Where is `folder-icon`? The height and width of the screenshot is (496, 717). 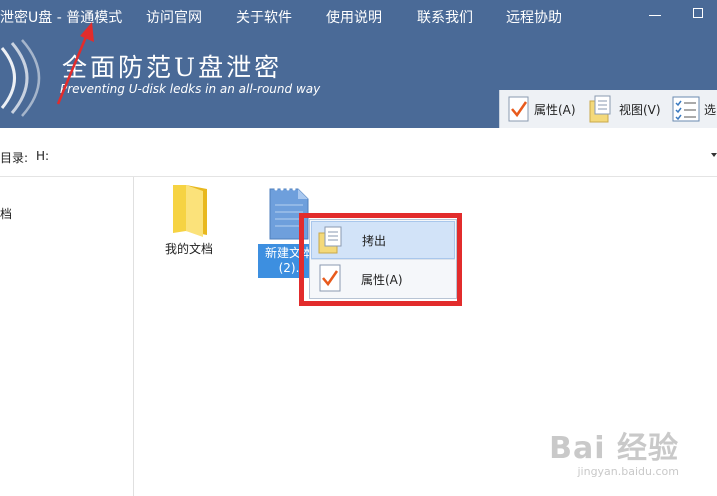
folder-icon is located at coordinates (190, 211).